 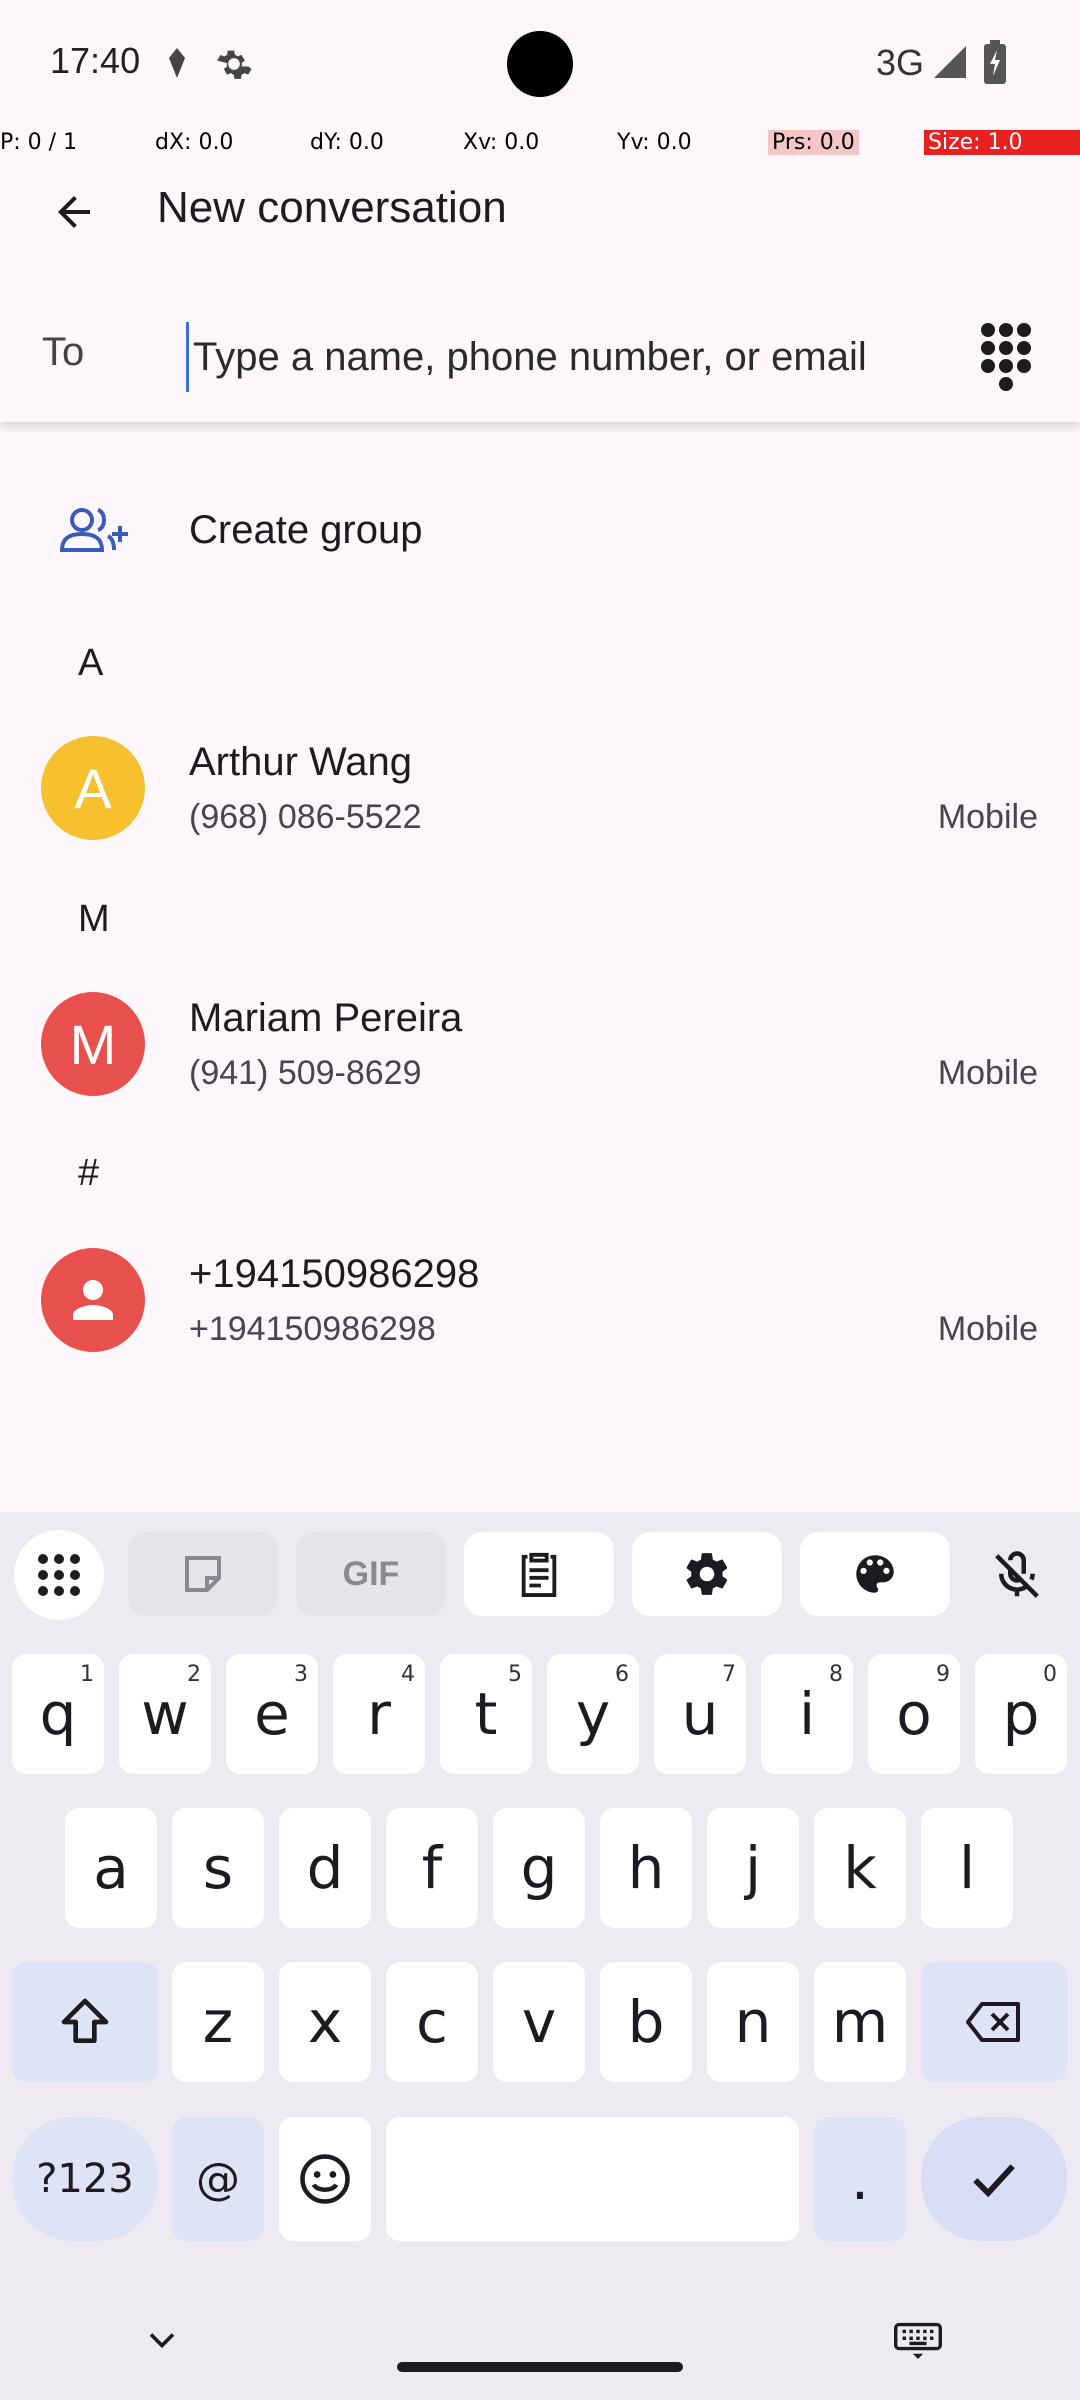 What do you see at coordinates (93, 532) in the screenshot?
I see `group-add-icon` at bounding box center [93, 532].